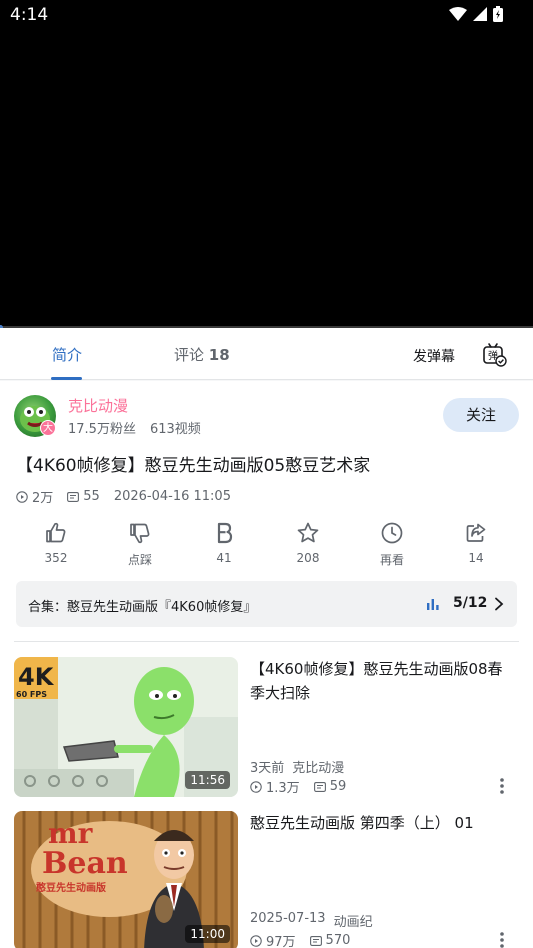 This screenshot has height=948, width=533. What do you see at coordinates (219, 355) in the screenshot?
I see `tab-comments-count: 18` at bounding box center [219, 355].